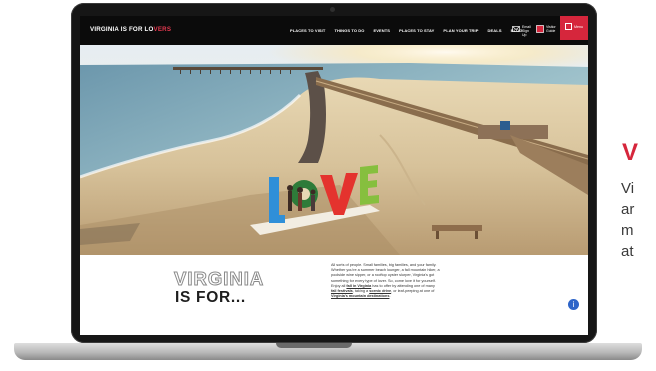  I want to click on cropped-side-text: V Vi ar m at, so click(638, 219).